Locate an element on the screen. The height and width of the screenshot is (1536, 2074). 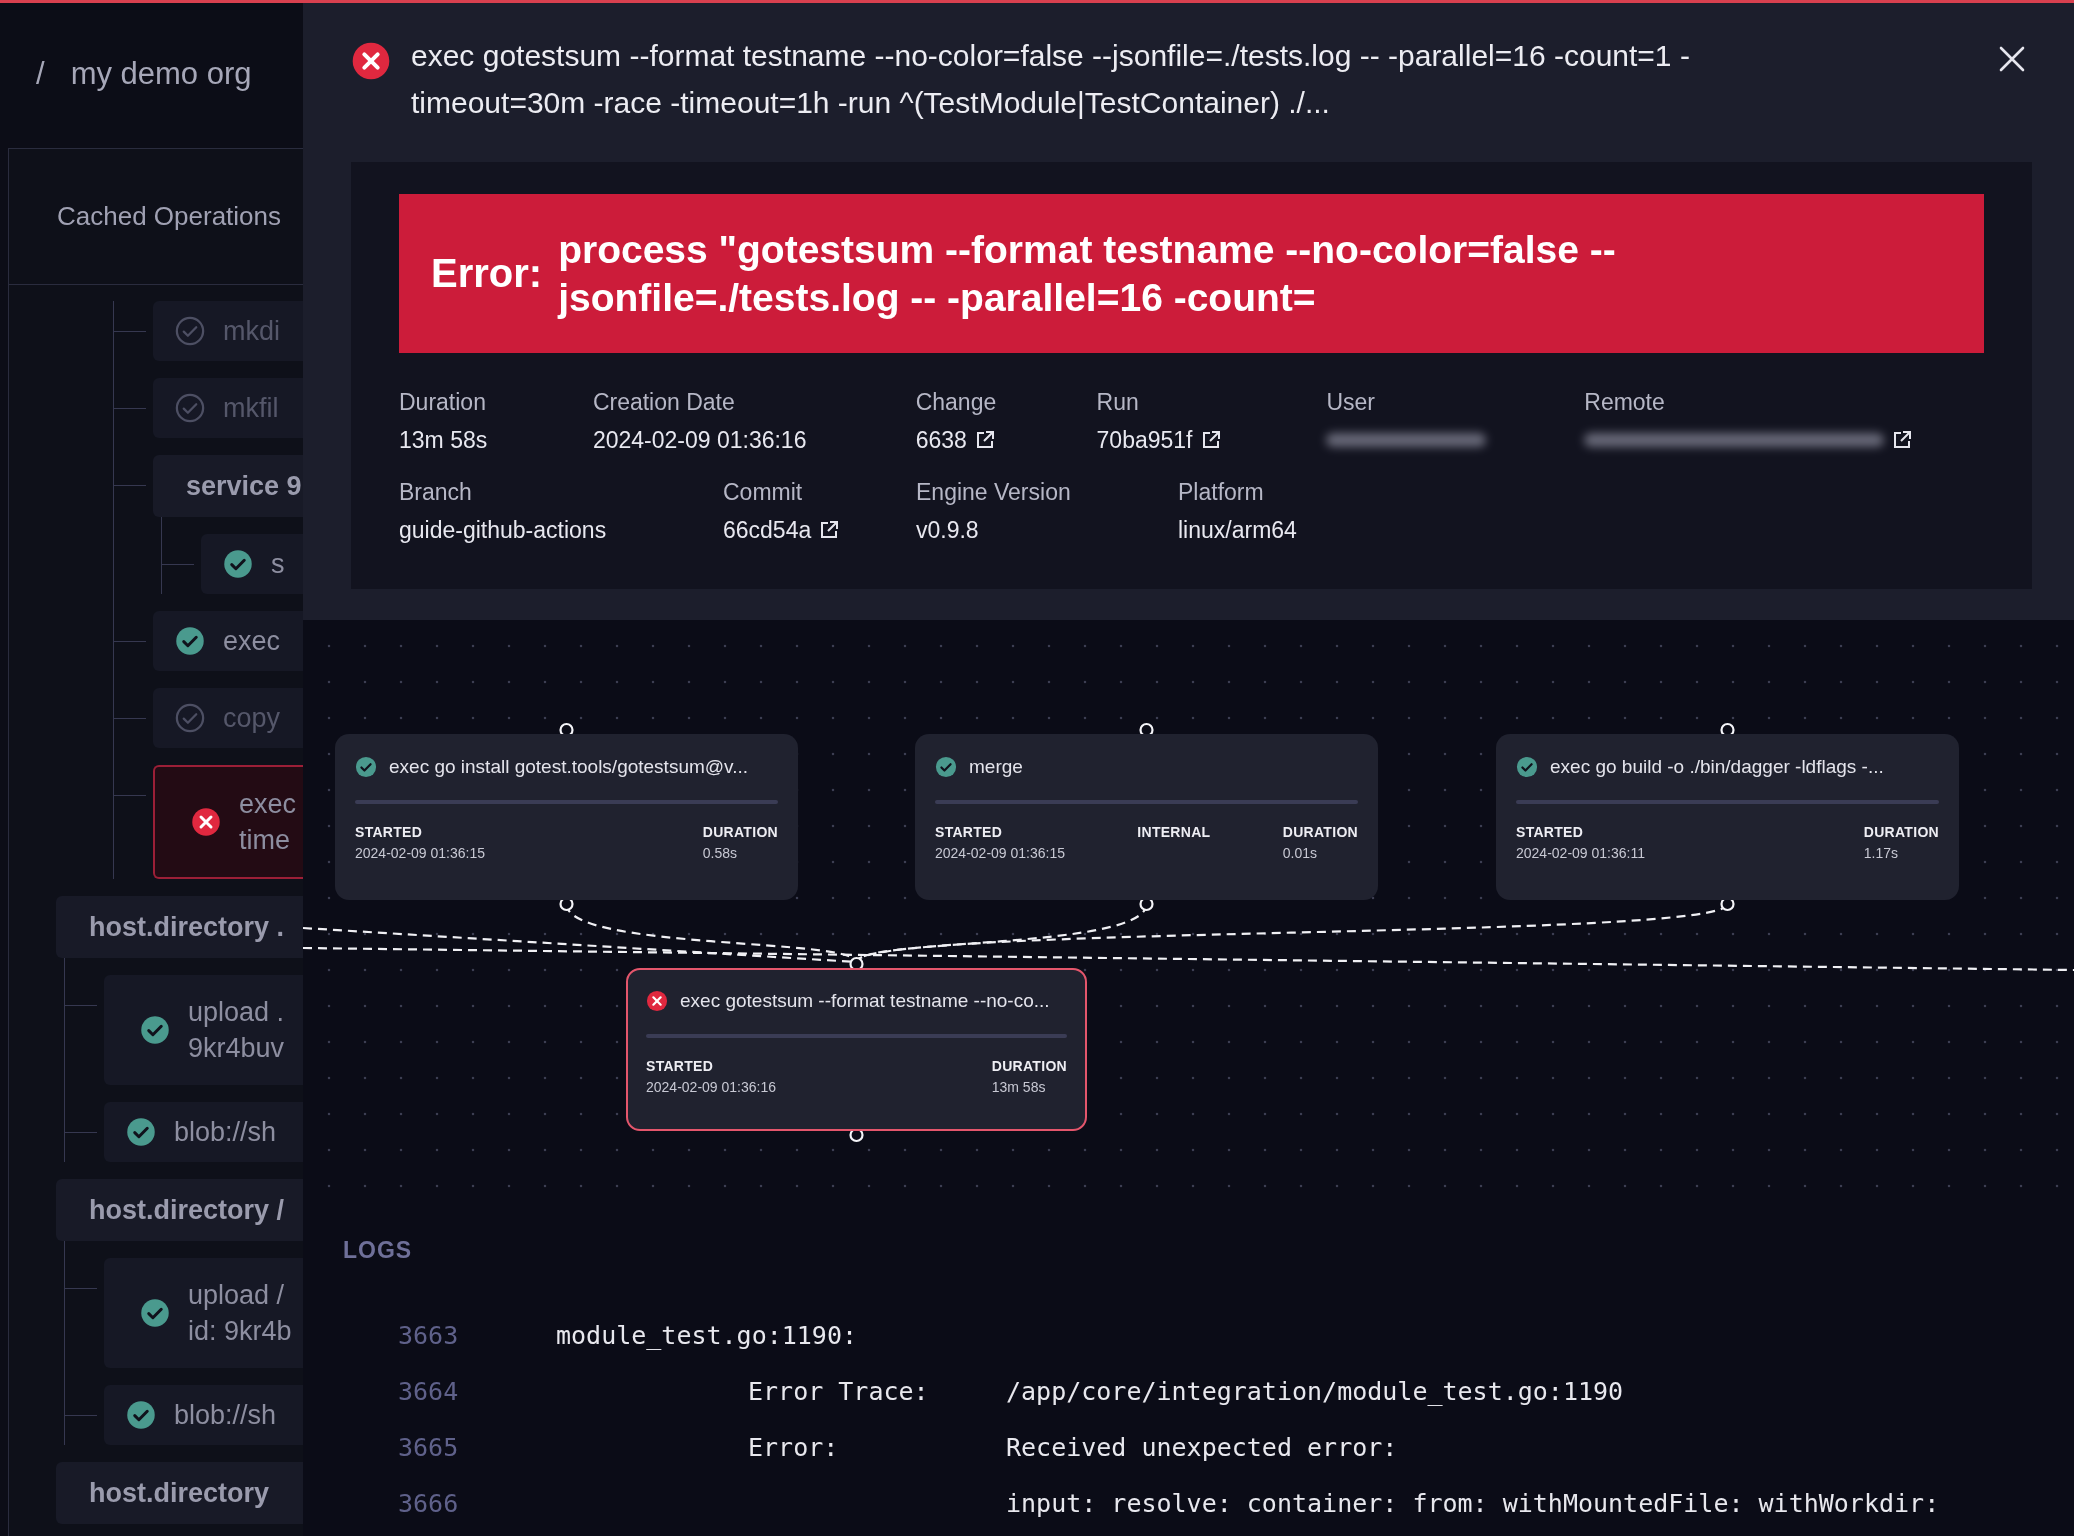
tree-group-header: service 9 is located at coordinates (228, 486).